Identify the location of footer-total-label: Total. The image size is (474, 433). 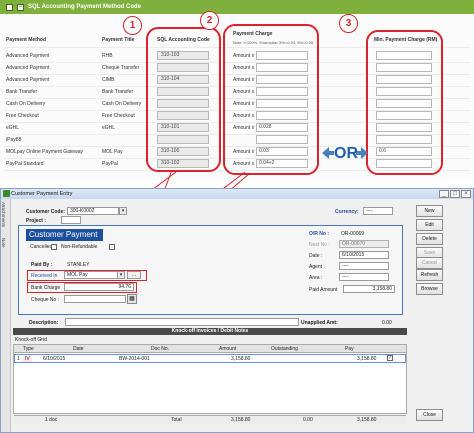
(176, 420).